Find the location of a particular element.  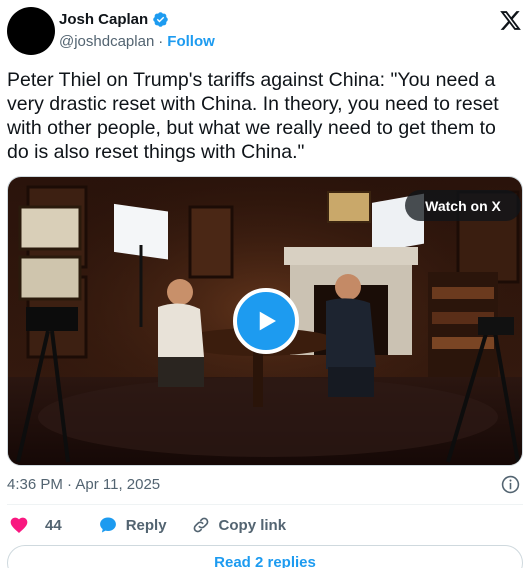

play-icon is located at coordinates (267, 321).